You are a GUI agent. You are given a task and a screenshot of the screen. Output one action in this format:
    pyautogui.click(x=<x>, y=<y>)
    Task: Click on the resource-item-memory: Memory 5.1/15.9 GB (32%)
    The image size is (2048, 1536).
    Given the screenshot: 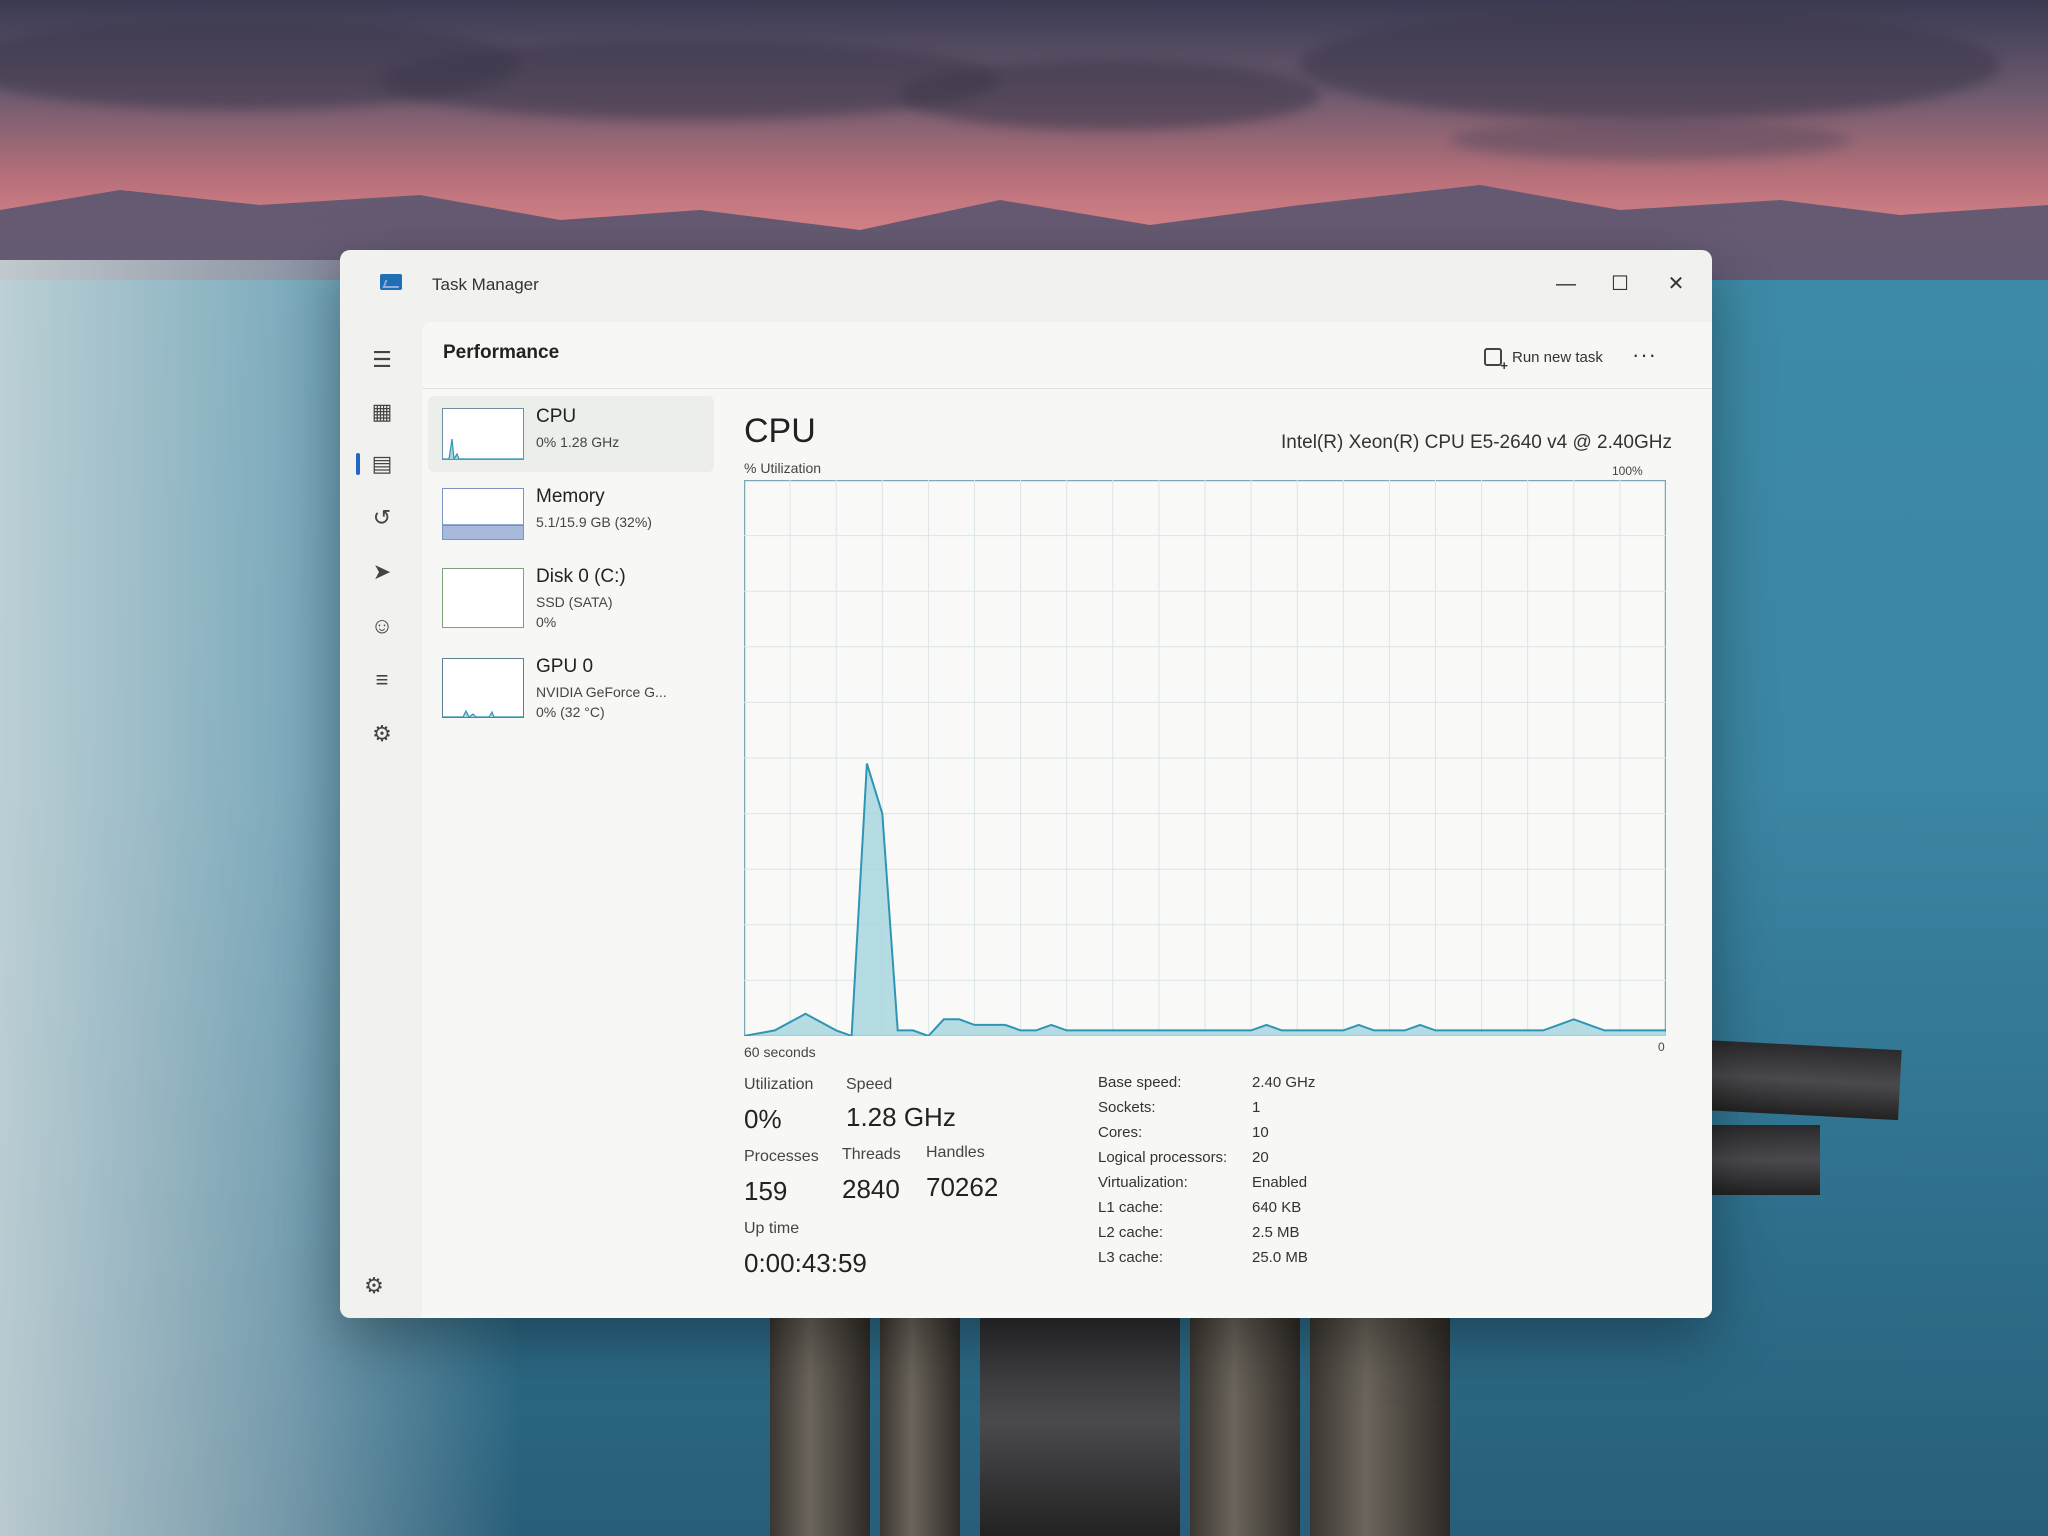 What is the action you would take?
    pyautogui.click(x=571, y=514)
    